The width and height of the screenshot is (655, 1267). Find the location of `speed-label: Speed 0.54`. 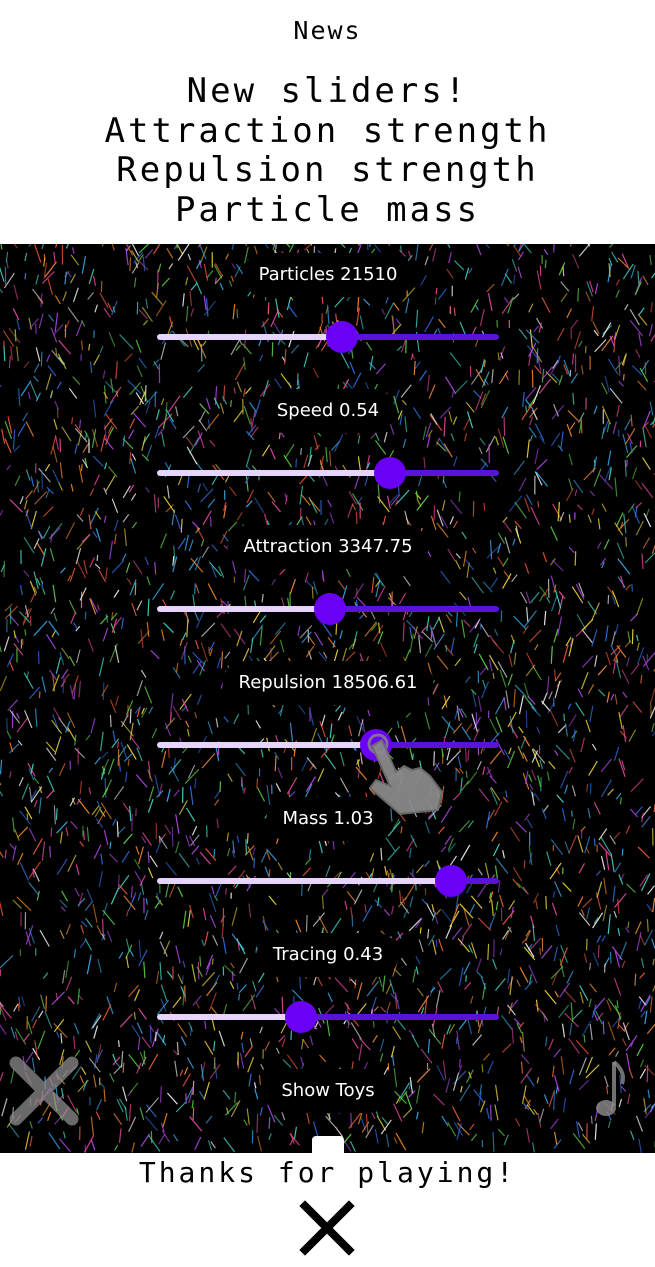

speed-label: Speed 0.54 is located at coordinates (328, 411).